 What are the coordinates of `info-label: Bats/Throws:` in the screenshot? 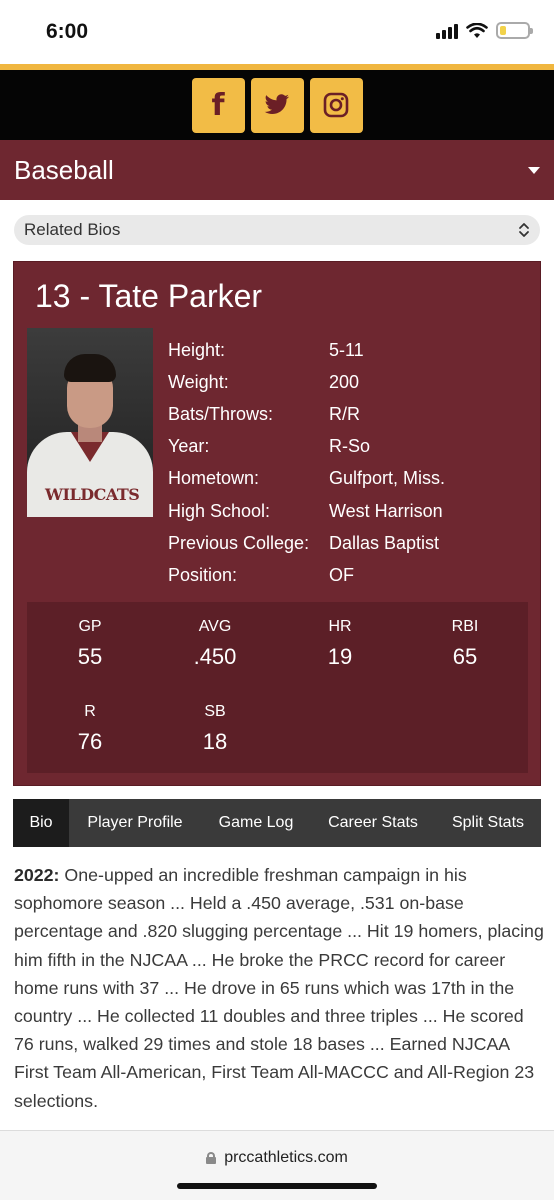 It's located at (221, 413).